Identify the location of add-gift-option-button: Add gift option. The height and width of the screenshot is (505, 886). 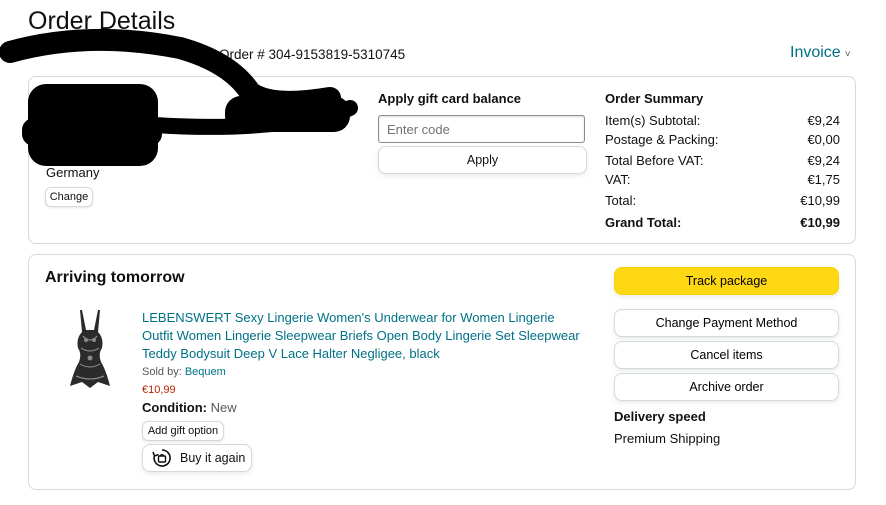
(183, 431).